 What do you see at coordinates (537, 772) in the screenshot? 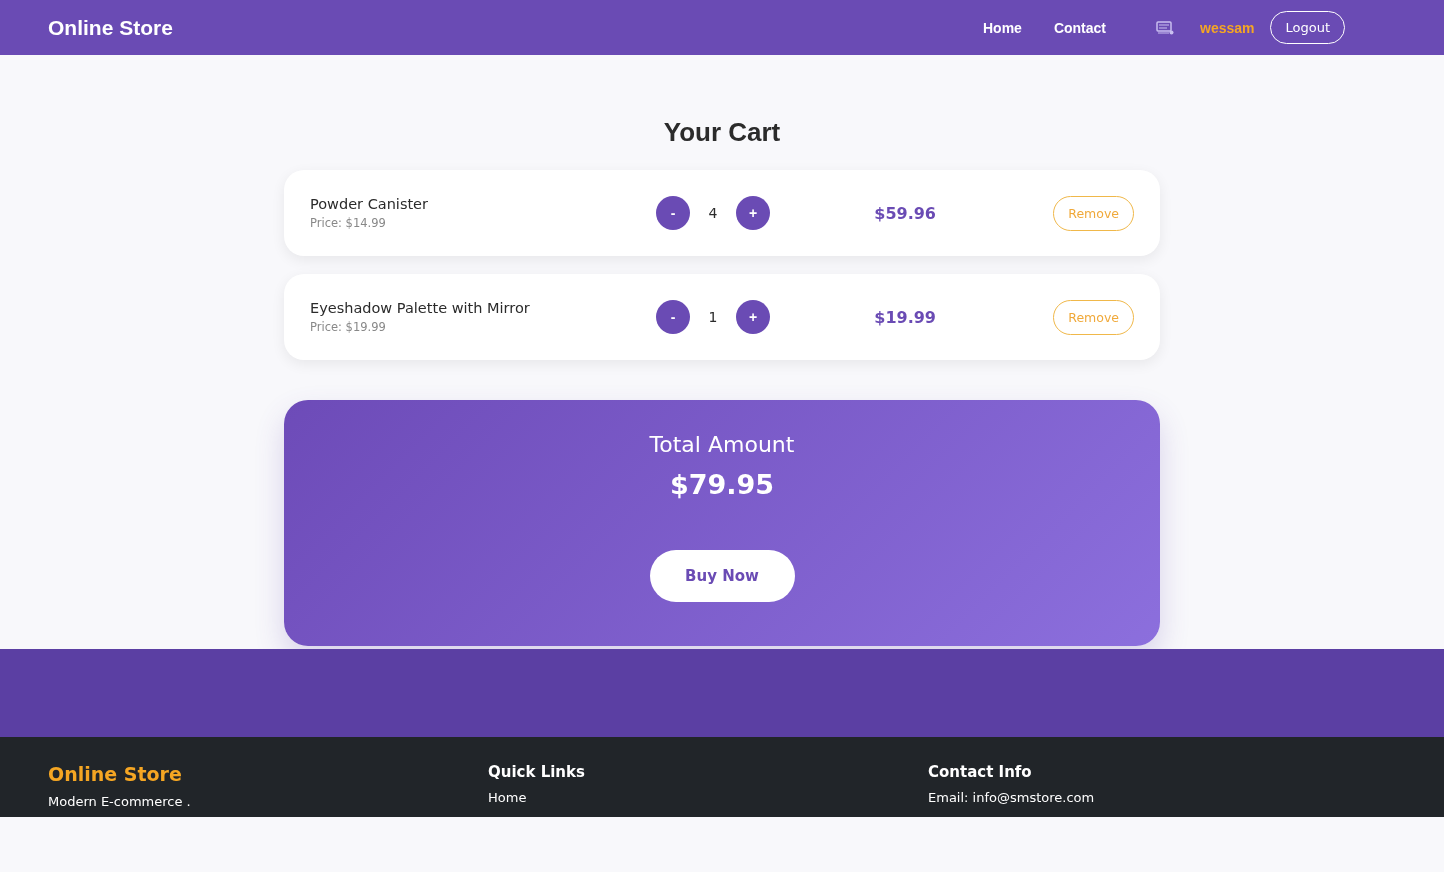
I see `footer-heading: Quick Links` at bounding box center [537, 772].